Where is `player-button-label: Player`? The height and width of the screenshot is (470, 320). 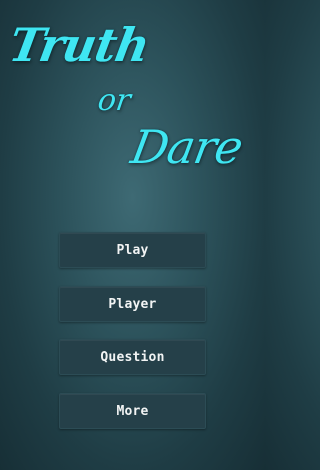 player-button-label: Player is located at coordinates (132, 304).